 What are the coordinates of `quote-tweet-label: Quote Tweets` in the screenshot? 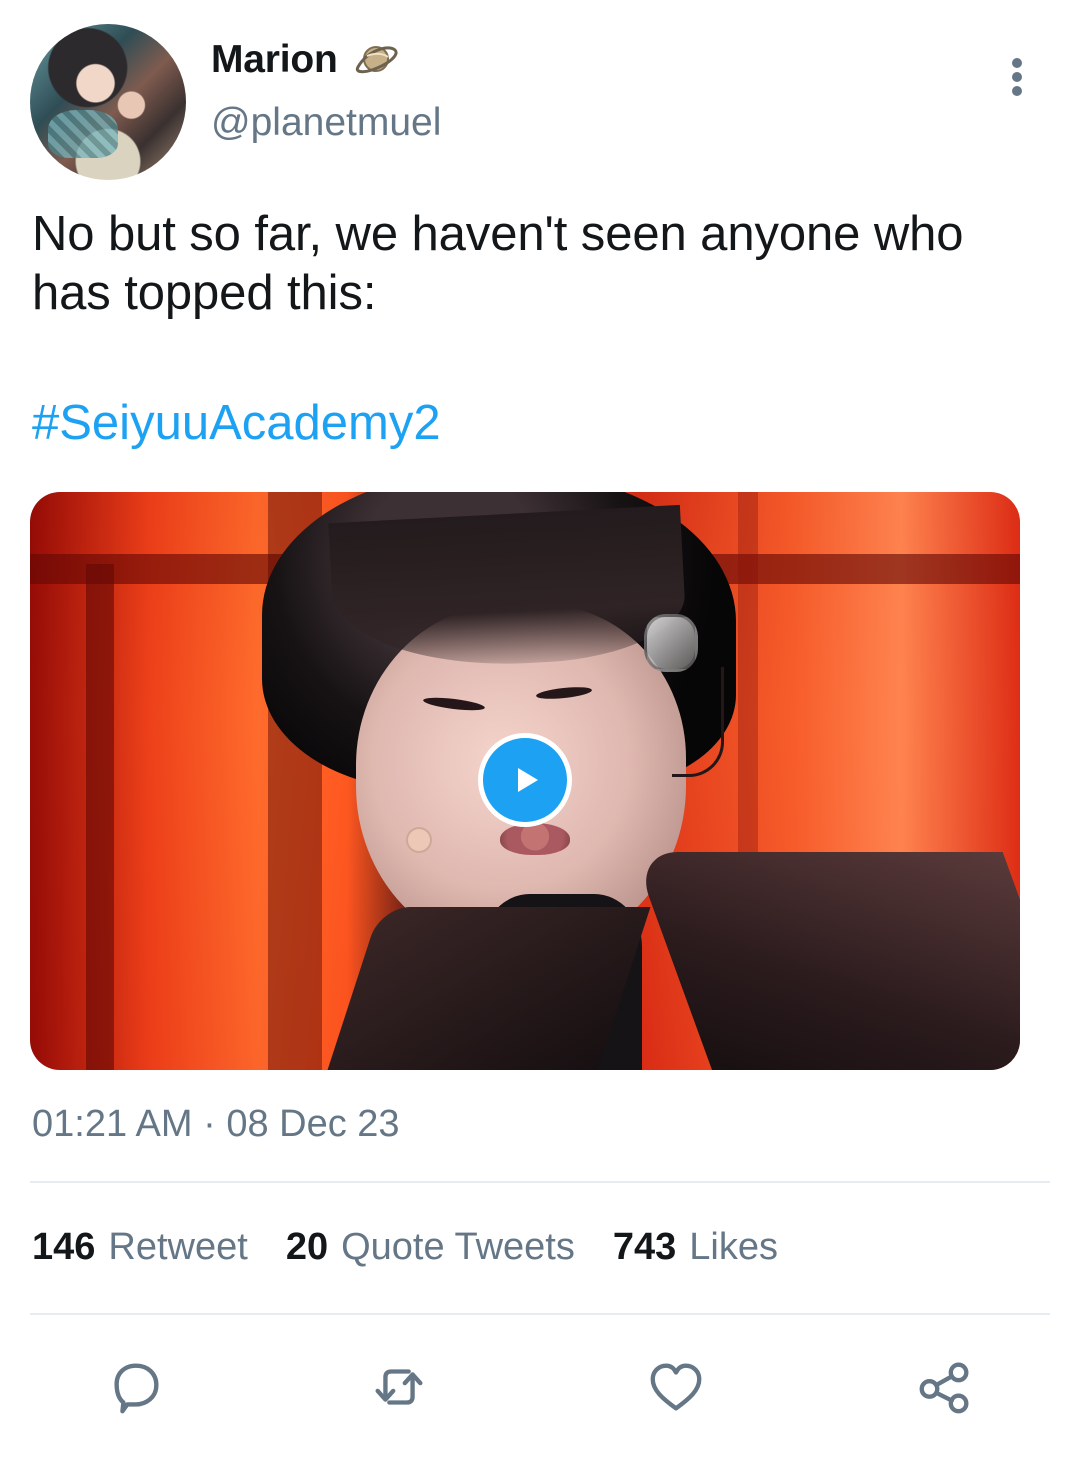 It's located at (458, 1247).